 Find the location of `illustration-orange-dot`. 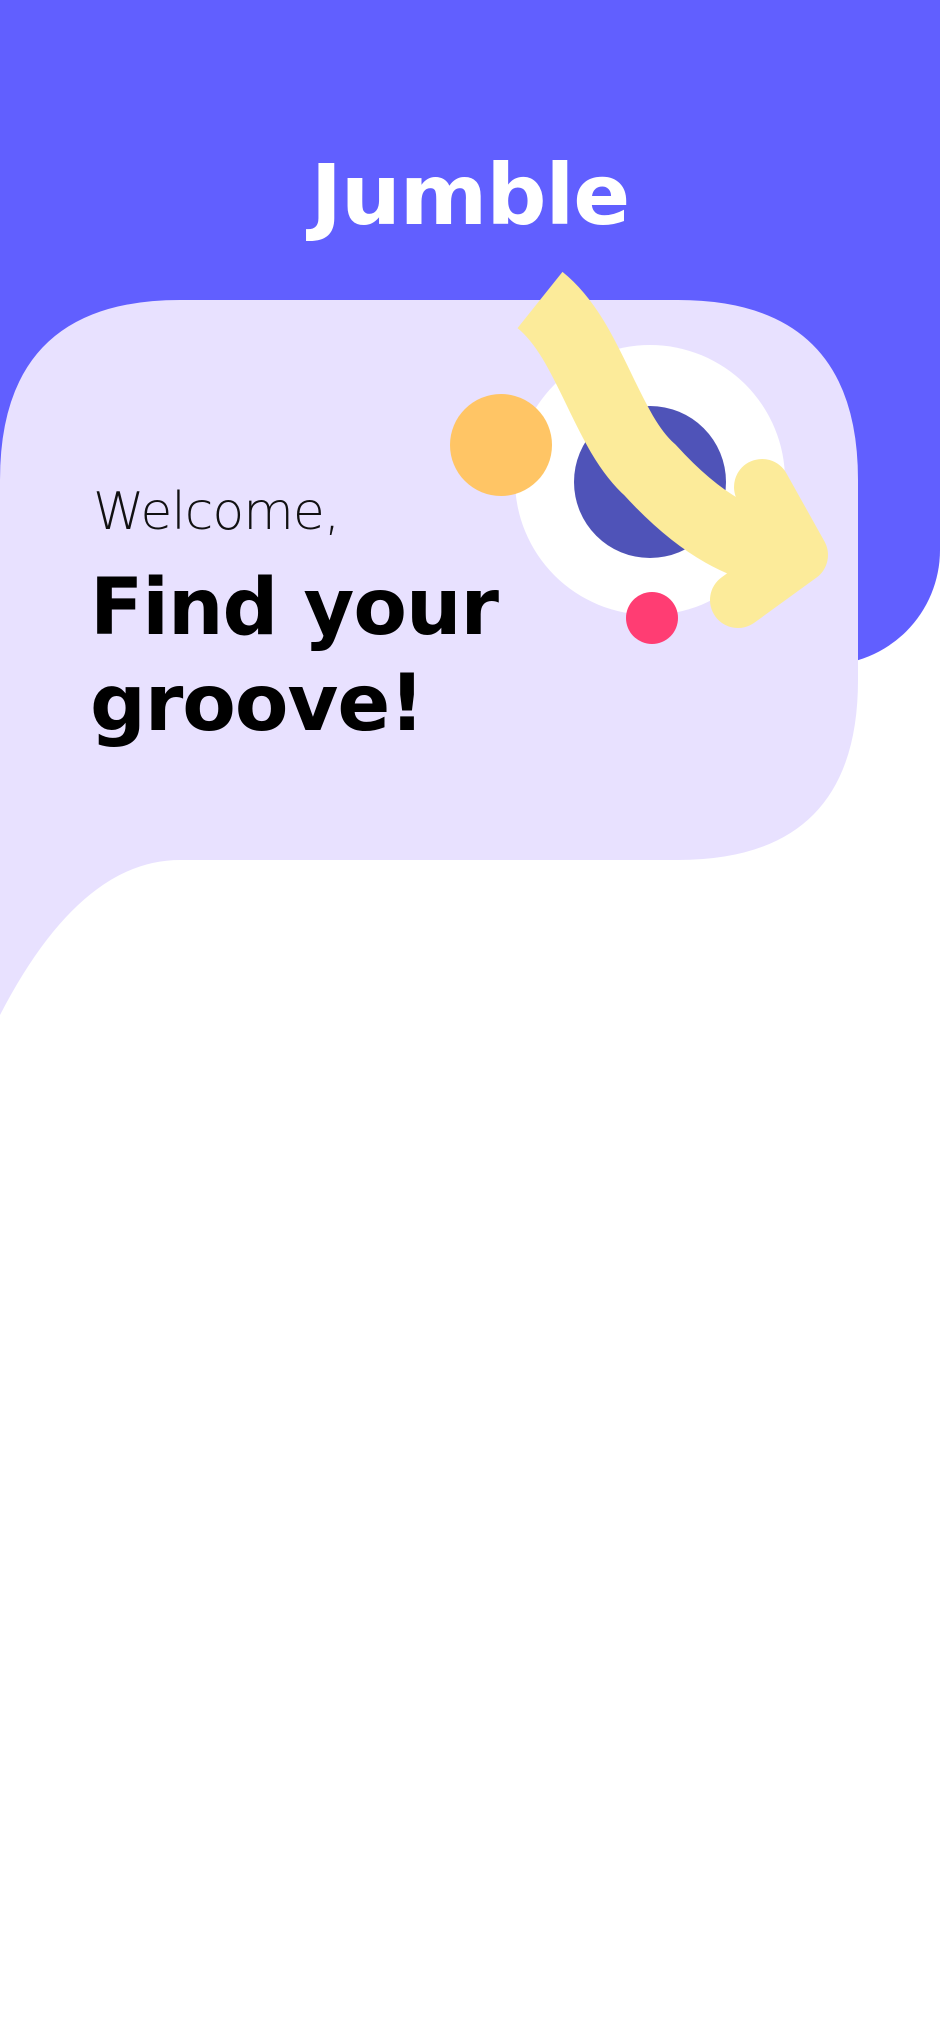

illustration-orange-dot is located at coordinates (501, 445).